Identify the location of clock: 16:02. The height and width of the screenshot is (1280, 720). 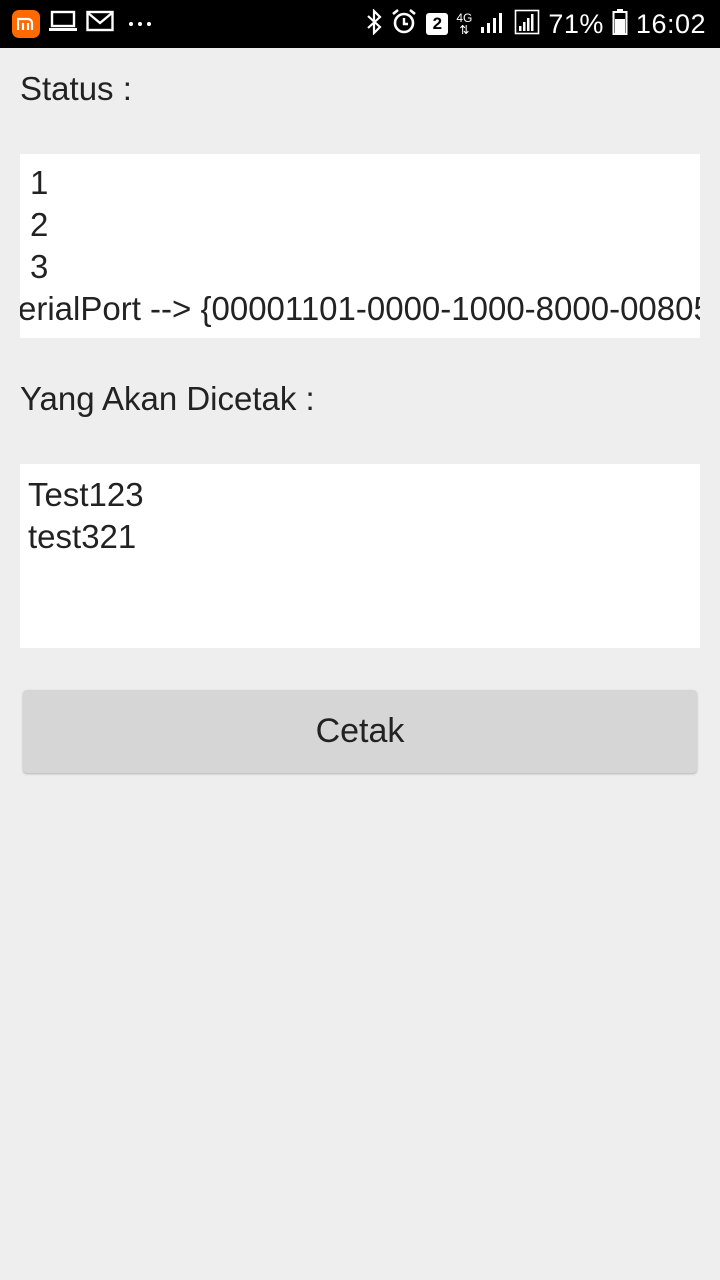
(670, 23).